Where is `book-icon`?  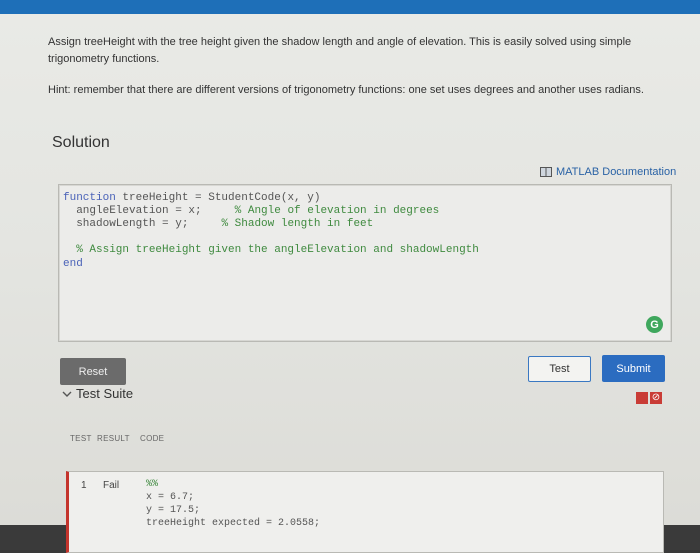
book-icon is located at coordinates (546, 172).